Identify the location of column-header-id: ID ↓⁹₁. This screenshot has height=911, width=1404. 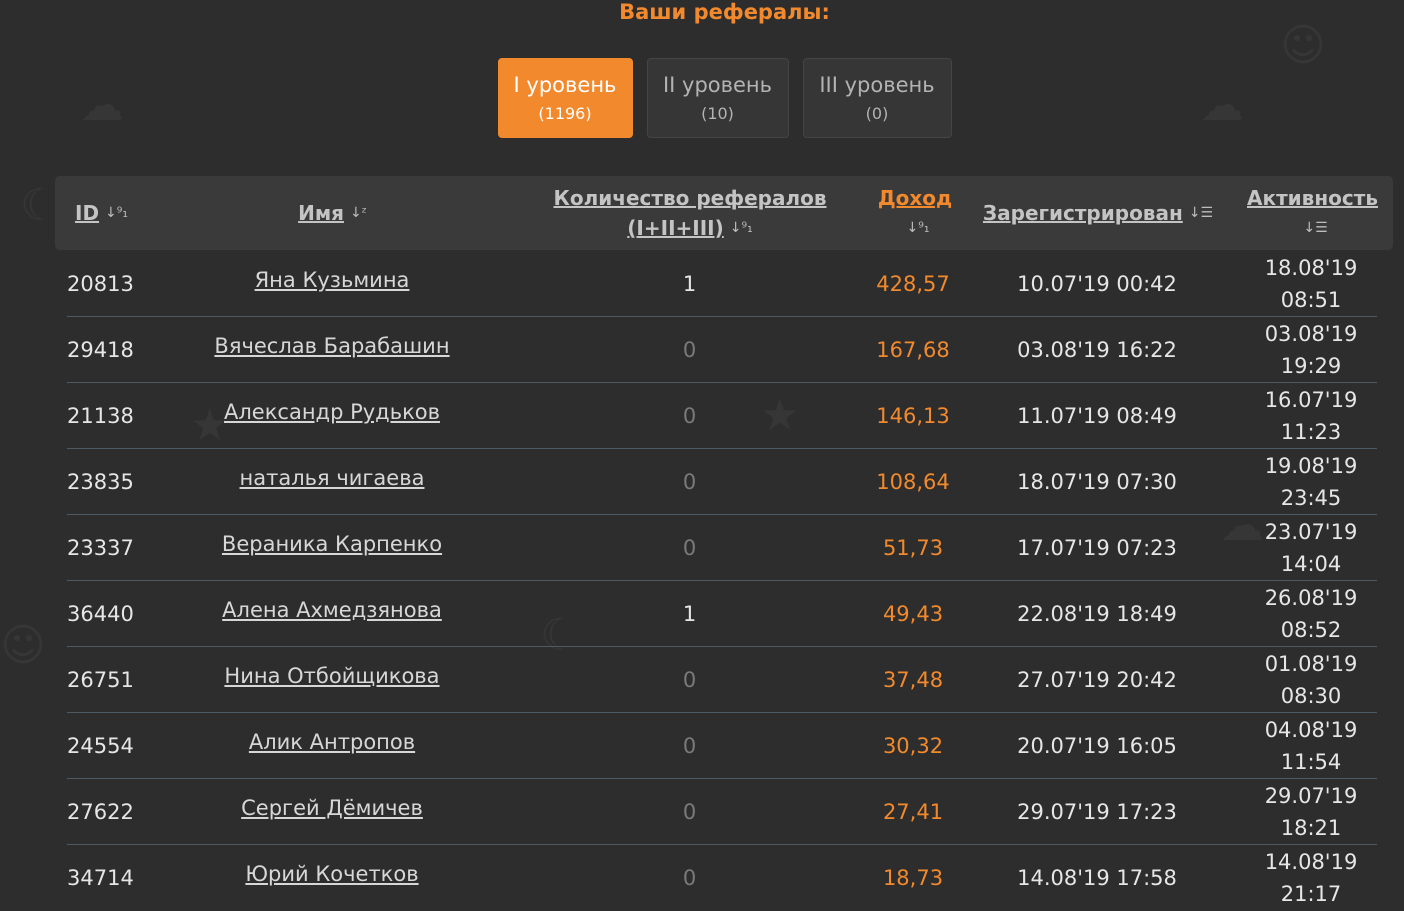
(109, 213).